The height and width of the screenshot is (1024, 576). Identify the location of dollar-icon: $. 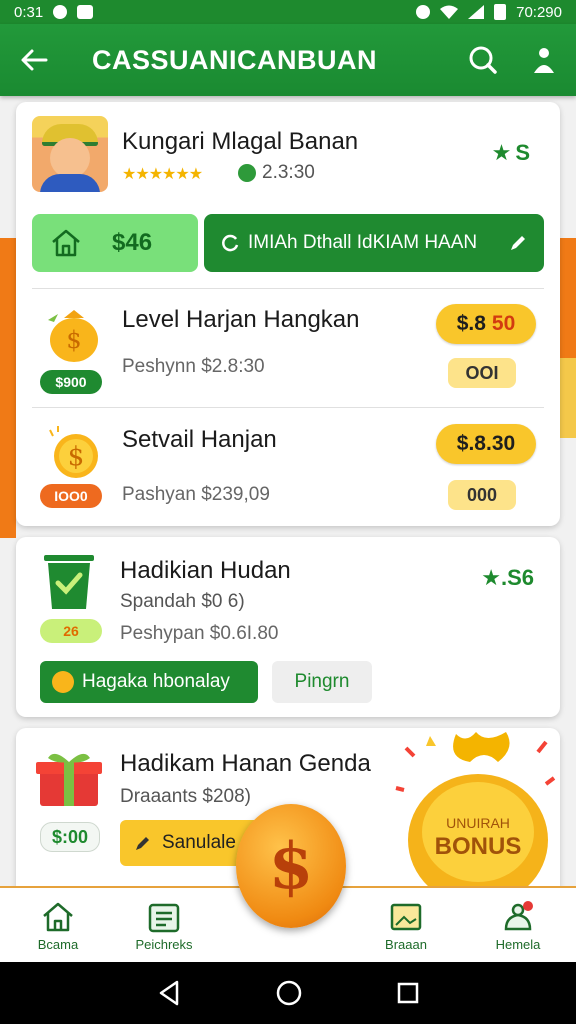
(291, 866).